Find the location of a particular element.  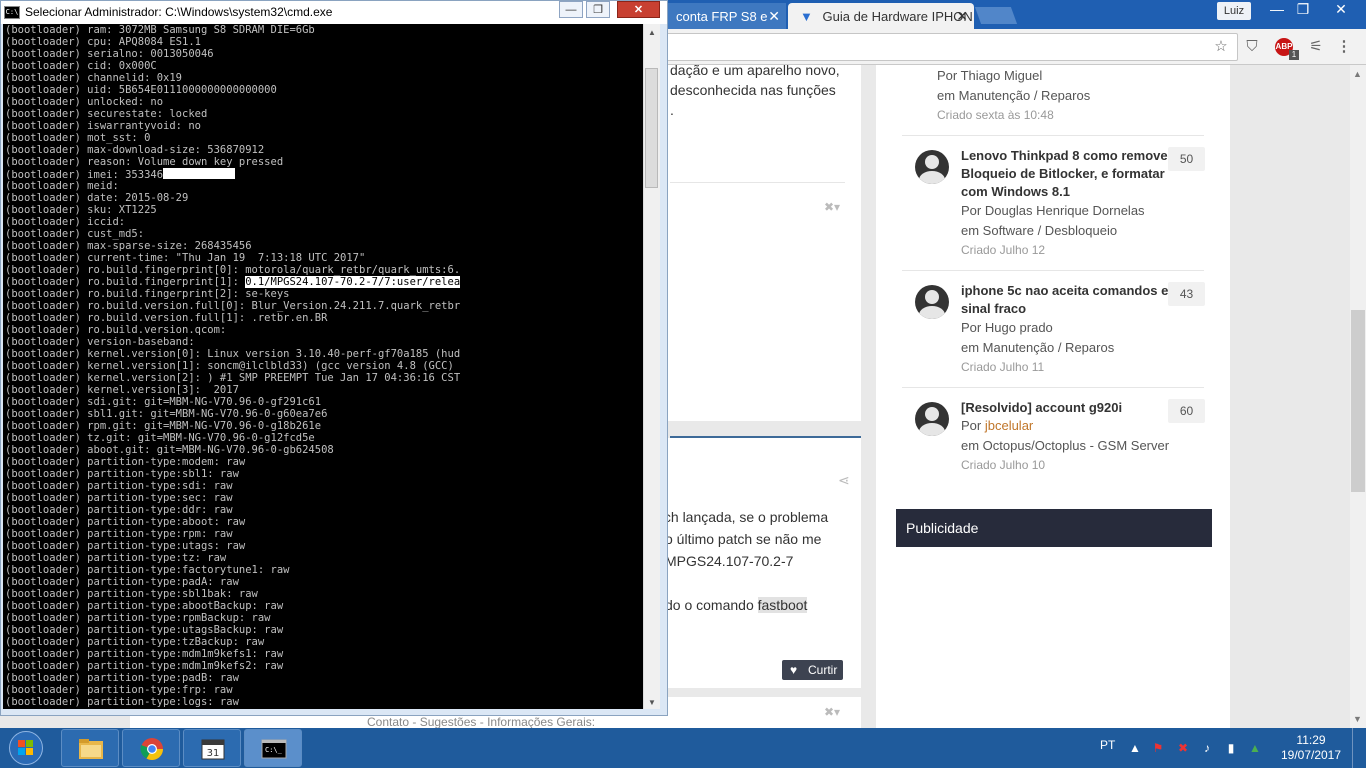

windows-orb-icon is located at coordinates (26, 748).